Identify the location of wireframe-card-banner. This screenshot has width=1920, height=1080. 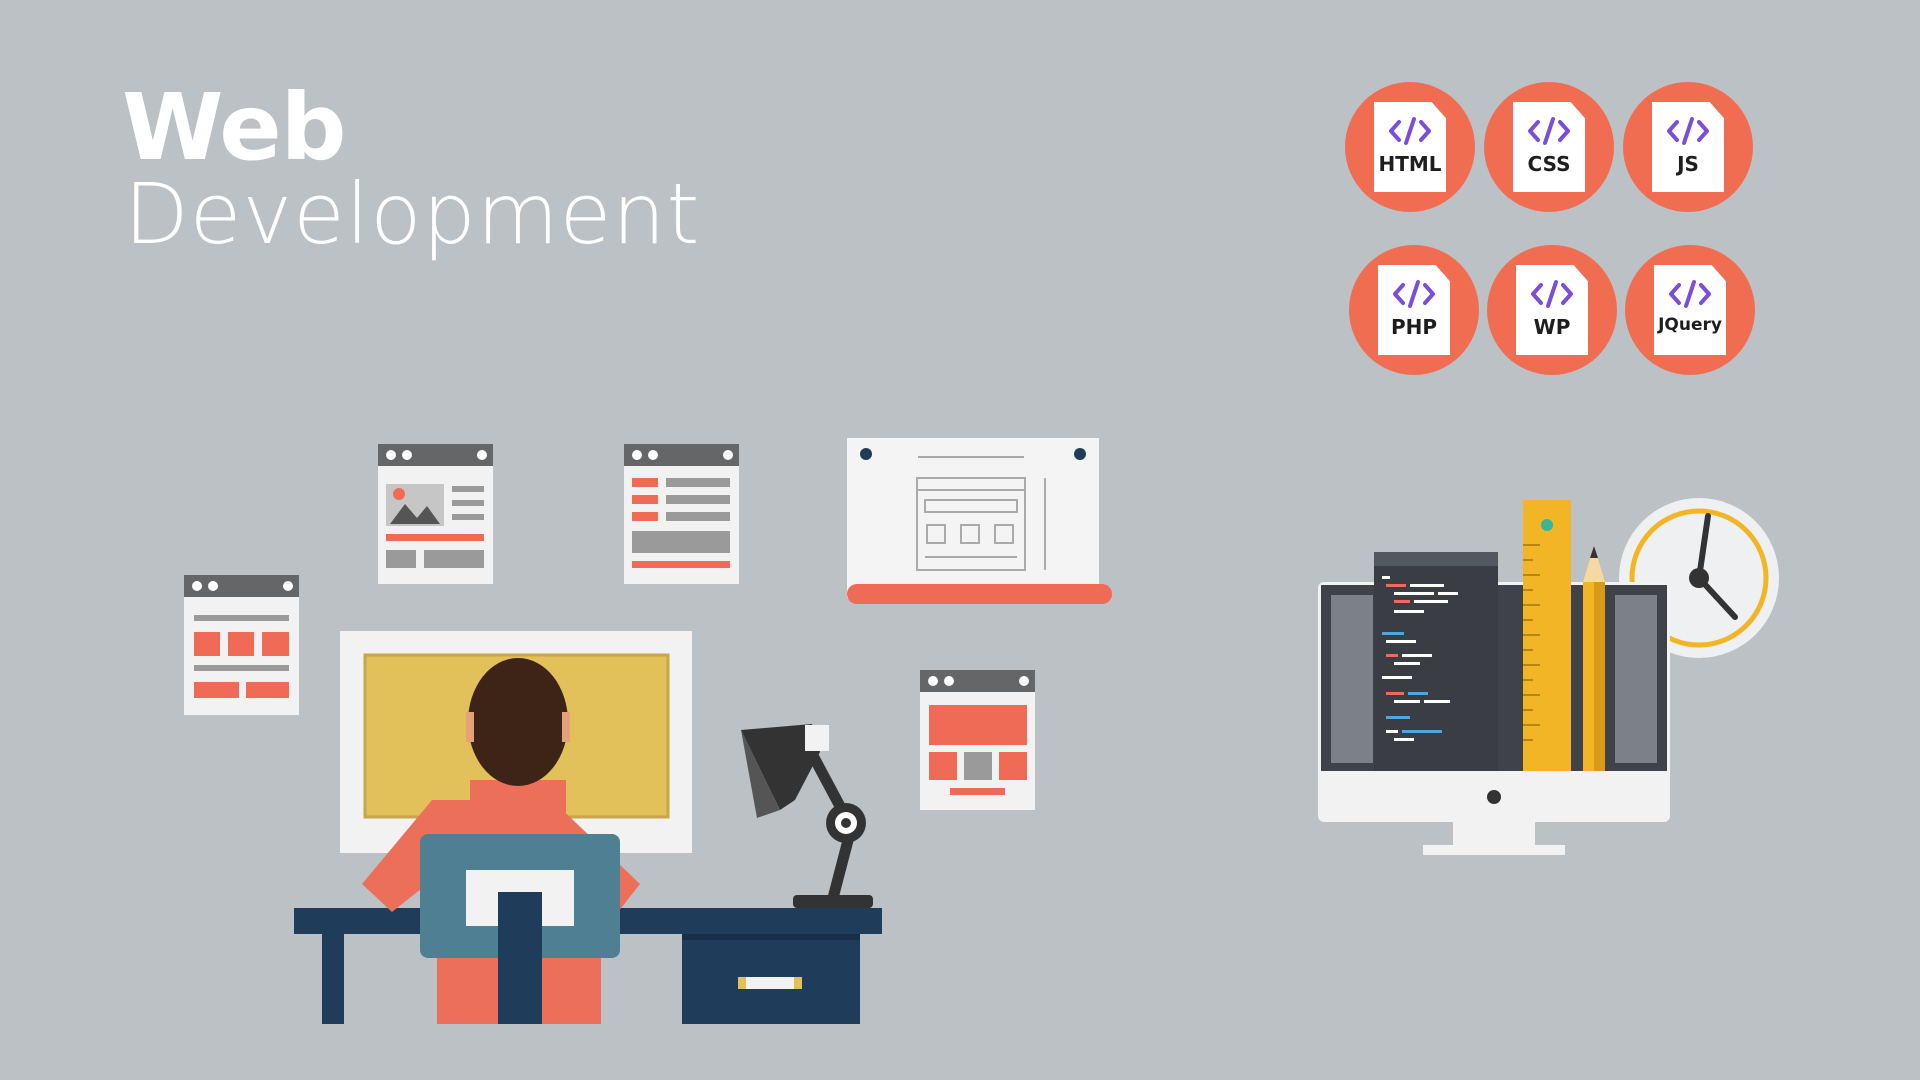
(977, 740).